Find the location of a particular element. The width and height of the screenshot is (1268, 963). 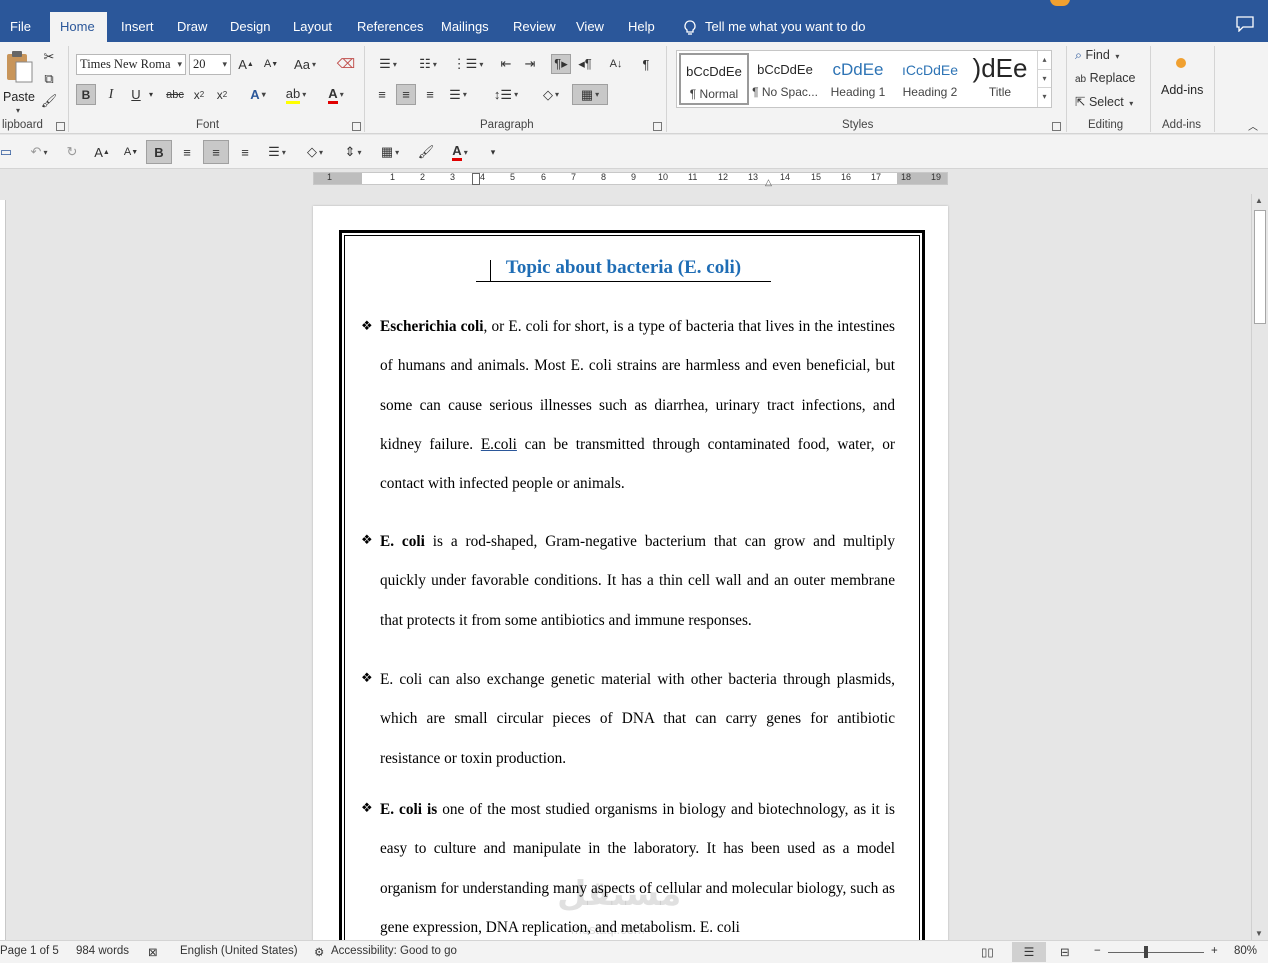

line-spacing-icon: ↕☰ ▾ is located at coordinates (506, 94).